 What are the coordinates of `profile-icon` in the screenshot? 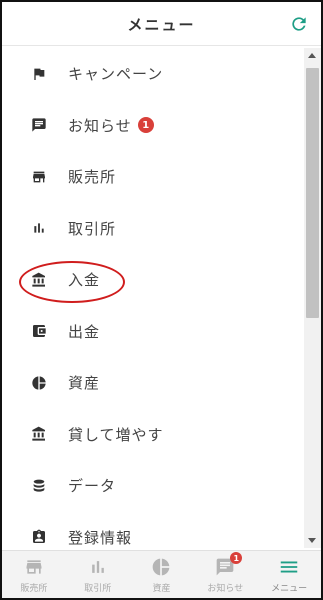 It's located at (39, 537).